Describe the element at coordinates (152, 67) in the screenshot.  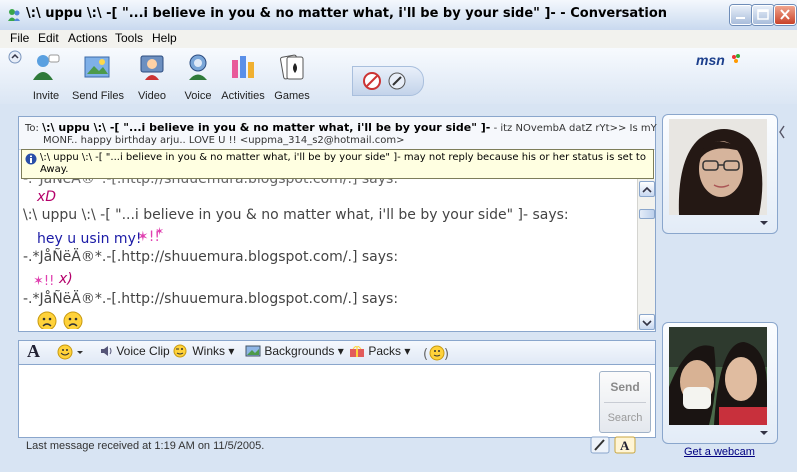
I see `video-icon` at that location.